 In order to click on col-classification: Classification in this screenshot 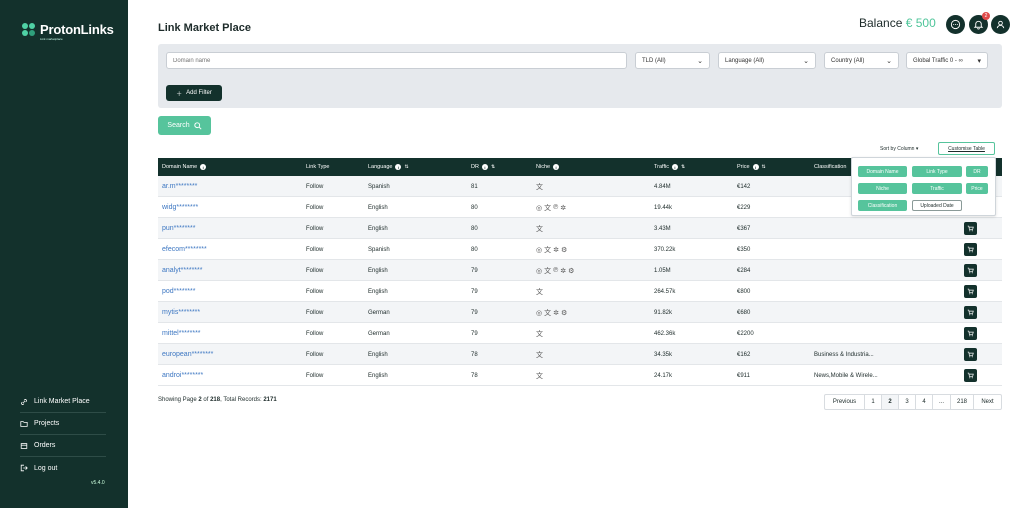, I will do `click(830, 167)`.